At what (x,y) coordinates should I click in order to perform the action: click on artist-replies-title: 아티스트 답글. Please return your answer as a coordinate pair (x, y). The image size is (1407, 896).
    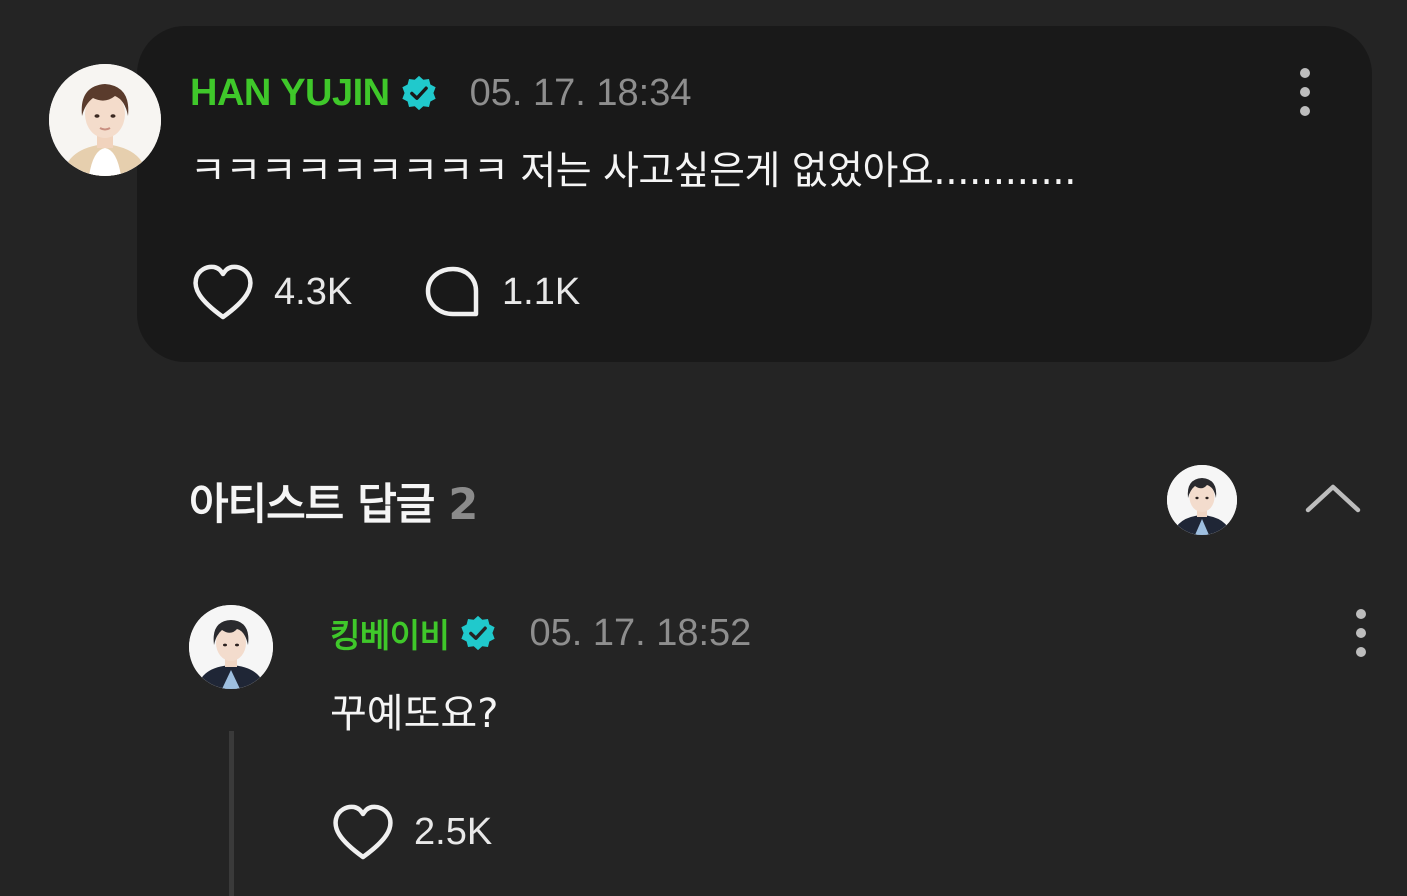
    Looking at the image, I should click on (312, 505).